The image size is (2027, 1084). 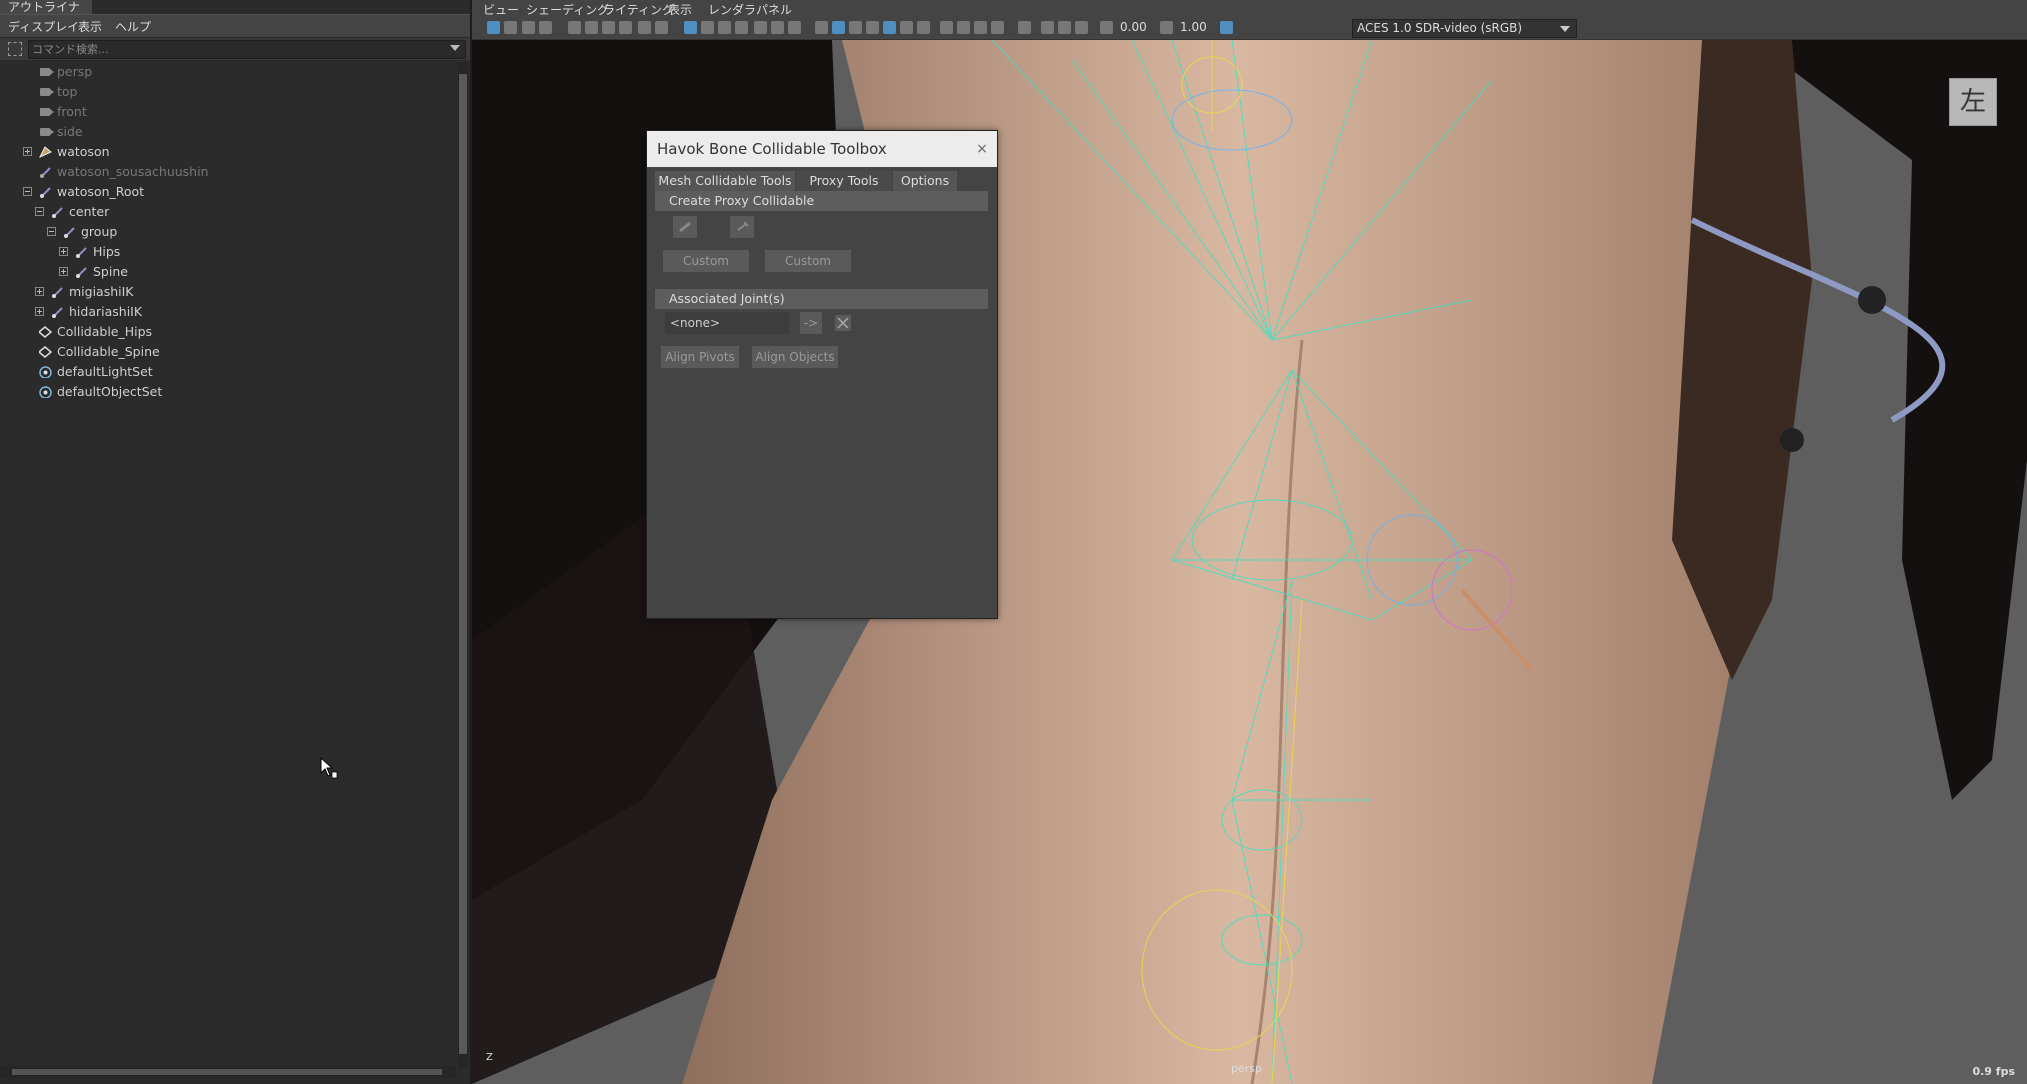 What do you see at coordinates (690, 27) in the screenshot?
I see `grid-icon` at bounding box center [690, 27].